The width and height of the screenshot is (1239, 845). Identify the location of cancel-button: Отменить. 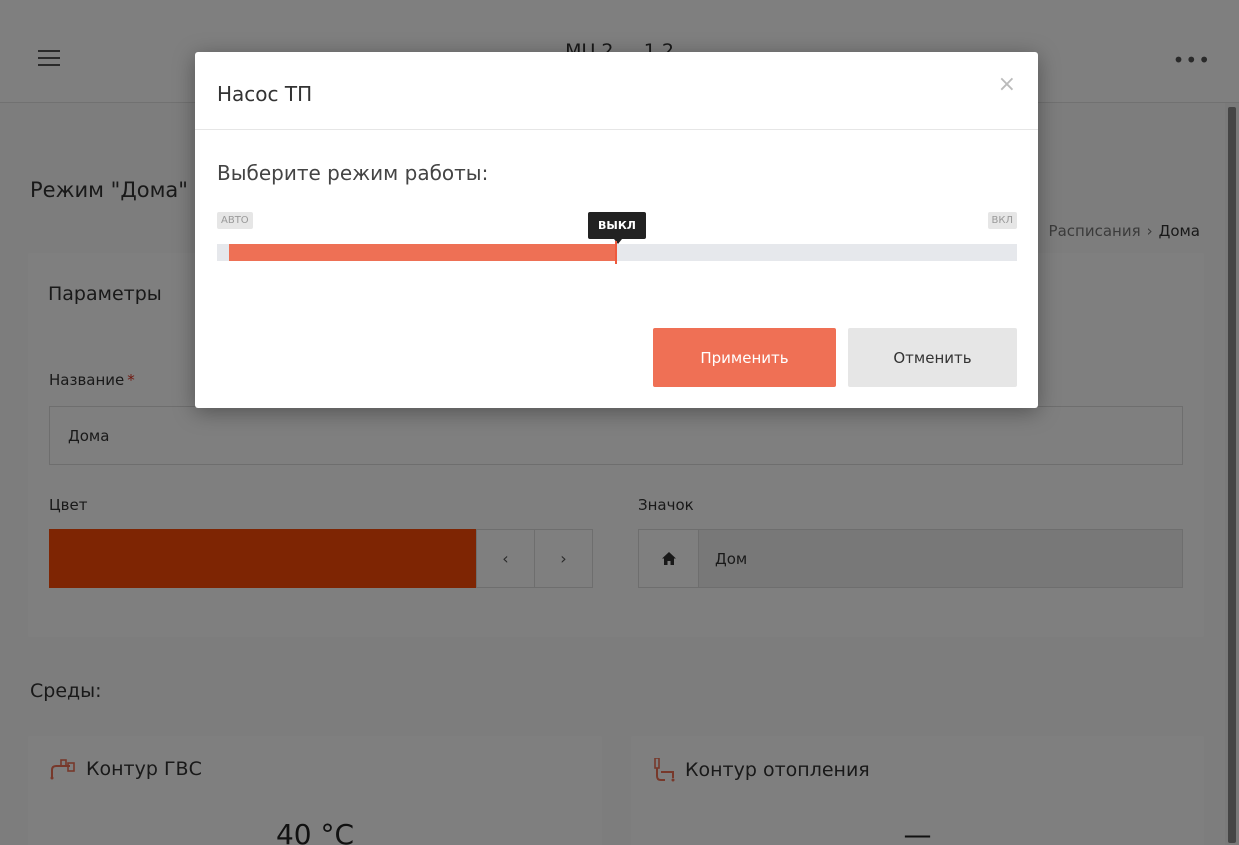
(932, 357).